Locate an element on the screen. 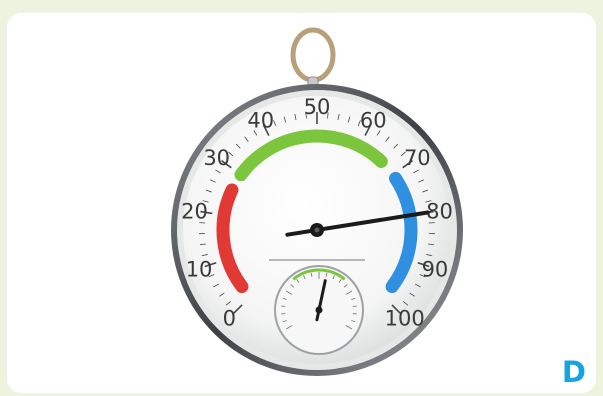 The image size is (603, 396). scale-label-60: 60 is located at coordinates (373, 121).